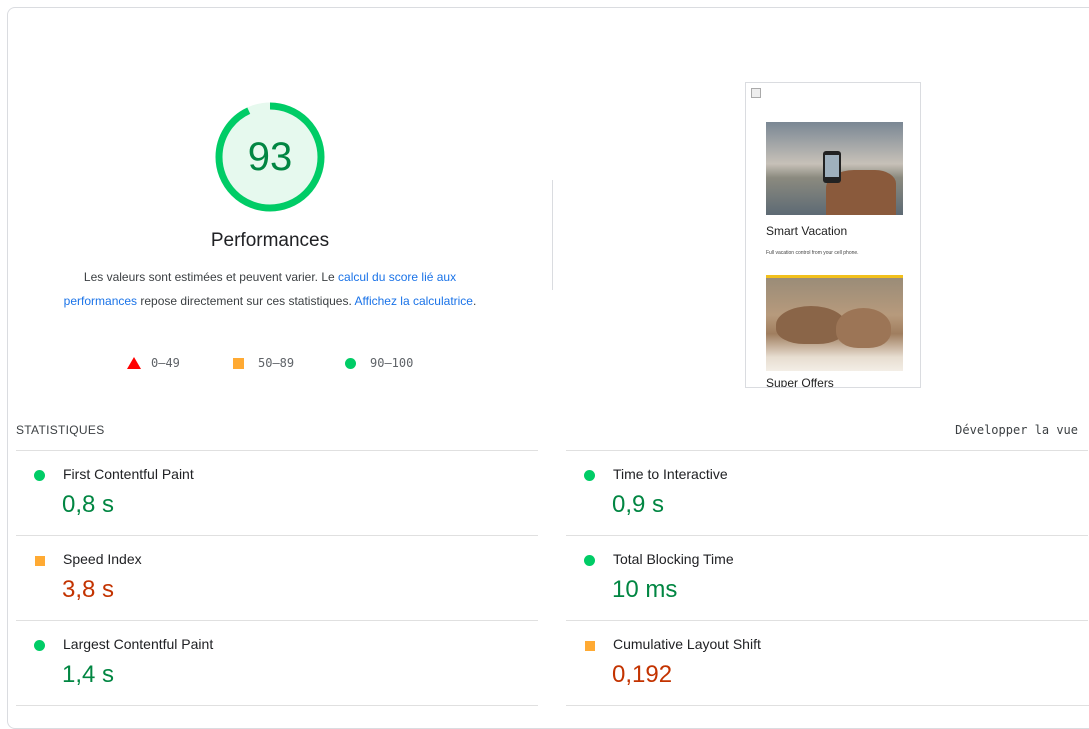  What do you see at coordinates (756, 93) in the screenshot?
I see `broken-image-icon` at bounding box center [756, 93].